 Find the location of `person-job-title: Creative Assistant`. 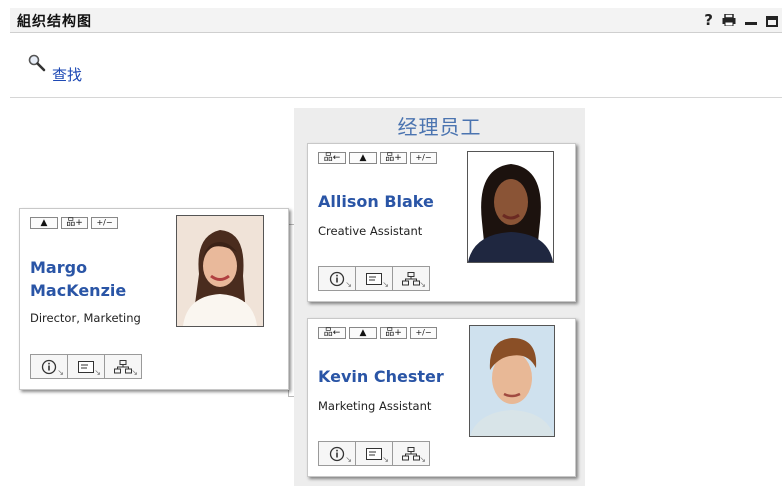

person-job-title: Creative Assistant is located at coordinates (370, 231).